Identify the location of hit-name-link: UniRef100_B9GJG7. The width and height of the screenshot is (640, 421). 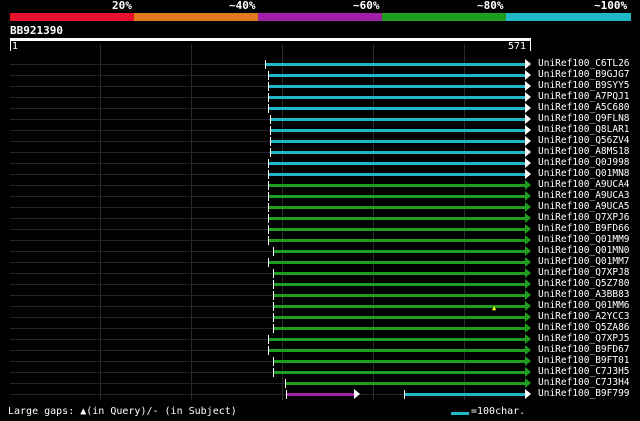
(584, 74).